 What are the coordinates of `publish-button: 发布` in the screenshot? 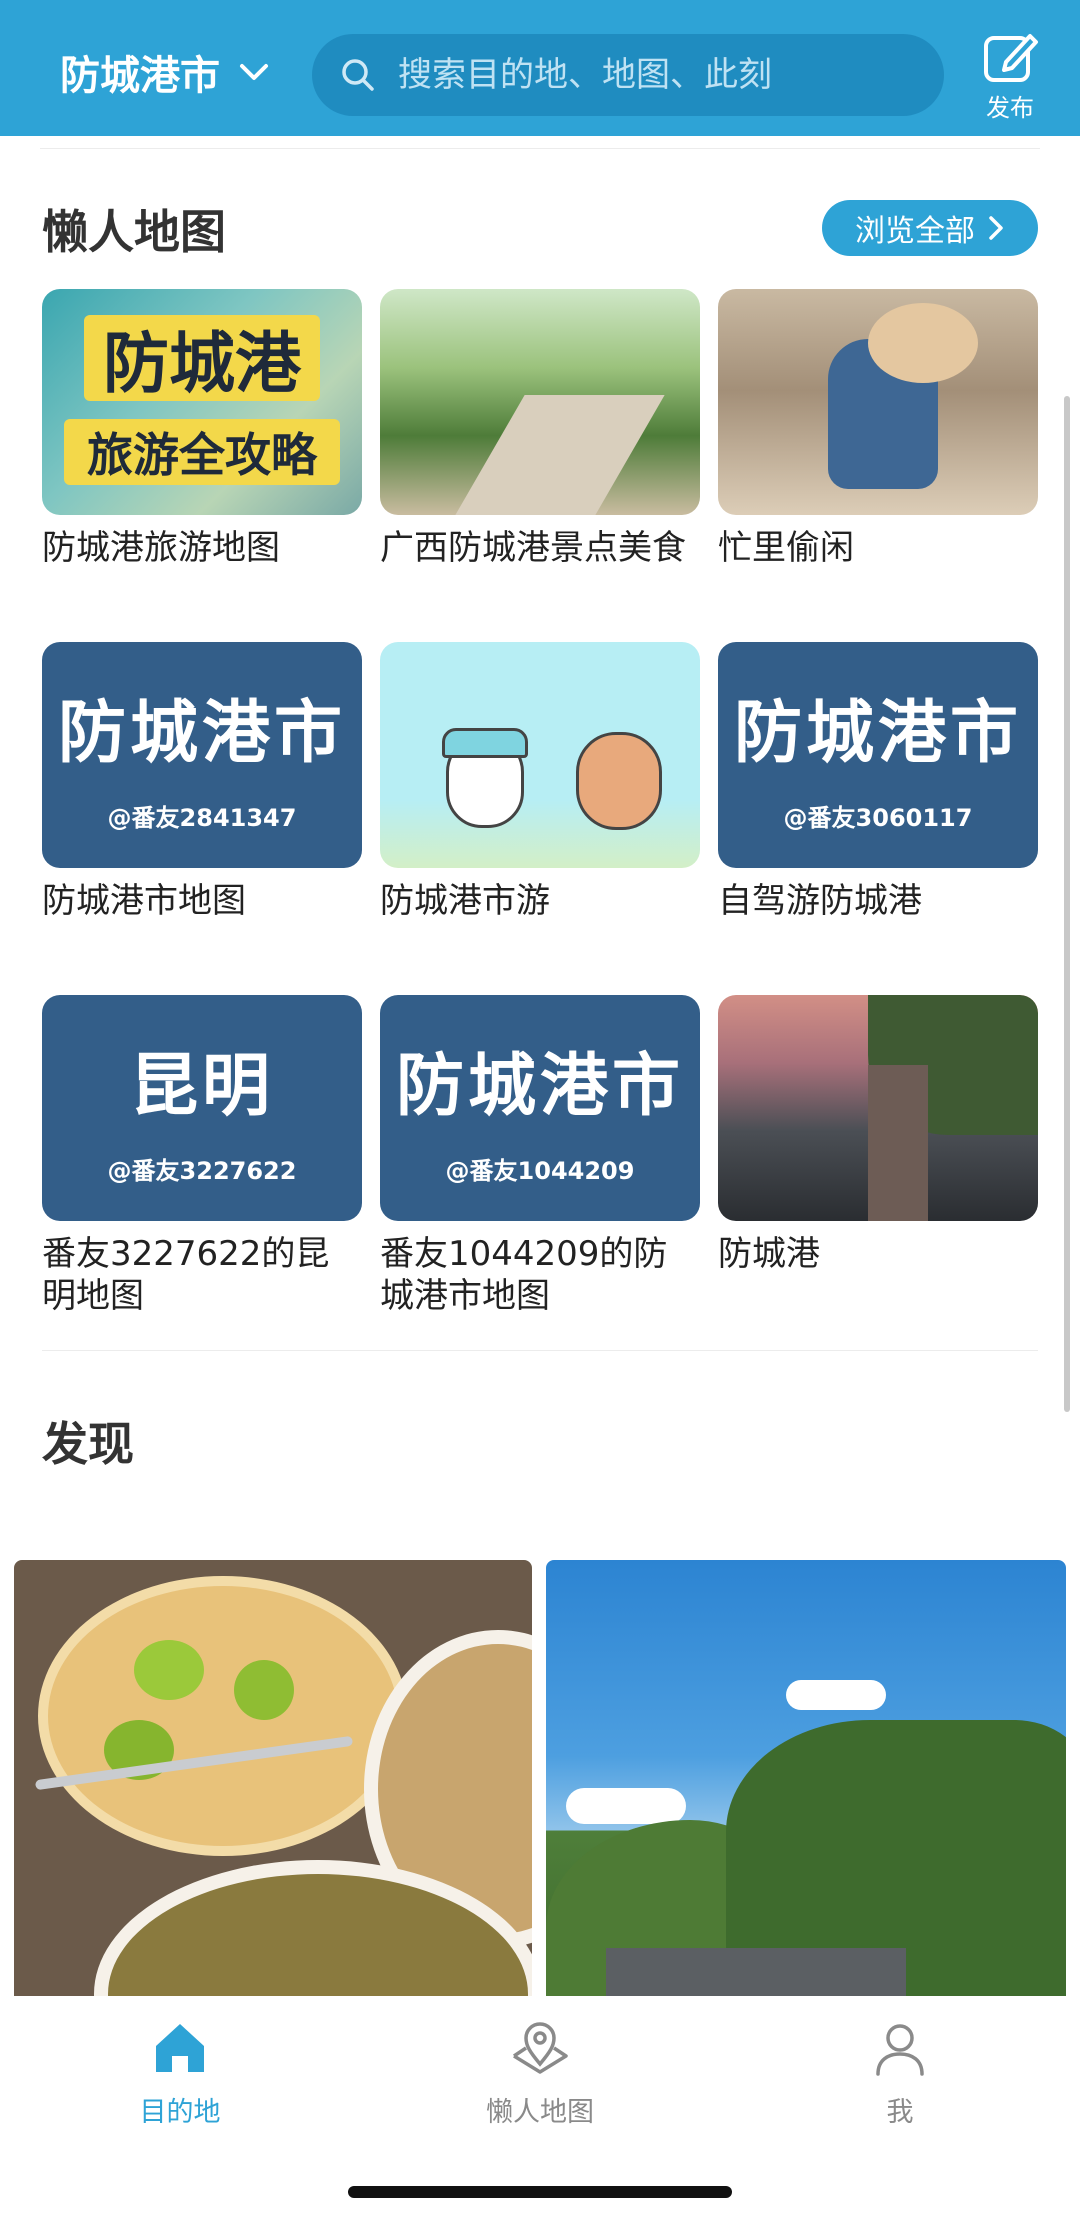 It's located at (1010, 78).